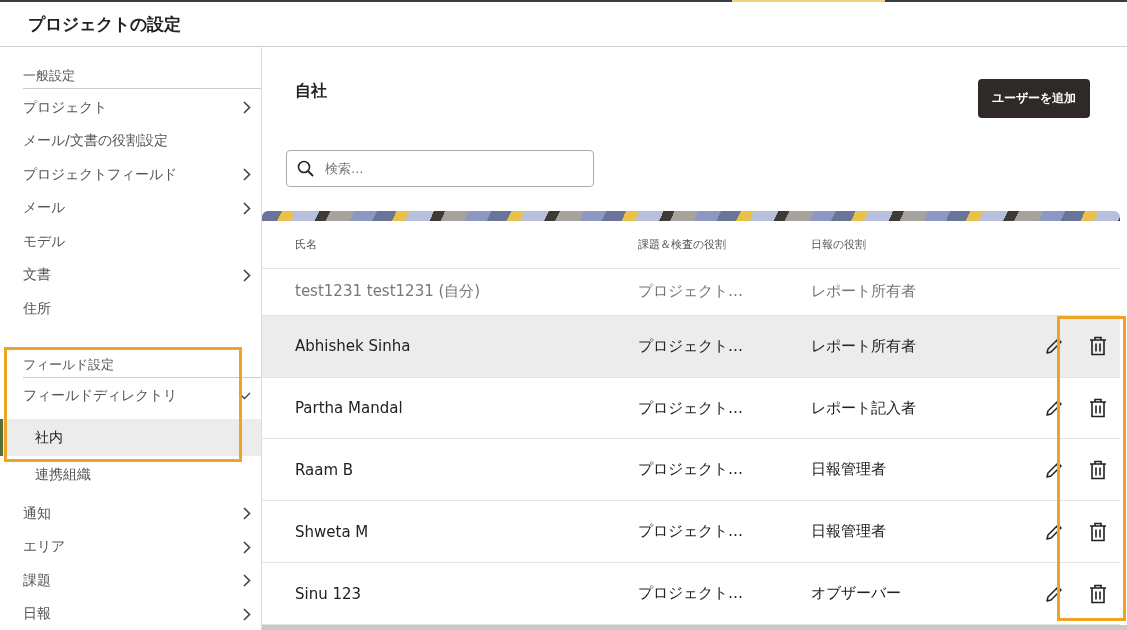 The height and width of the screenshot is (630, 1127). I want to click on sidebar-subitem: 連携組織, so click(130, 474).